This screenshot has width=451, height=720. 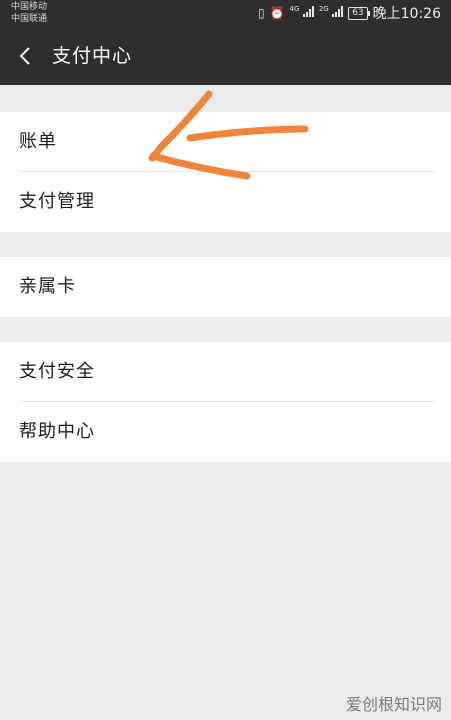 I want to click on carrier-2: 中国联通, so click(x=29, y=19).